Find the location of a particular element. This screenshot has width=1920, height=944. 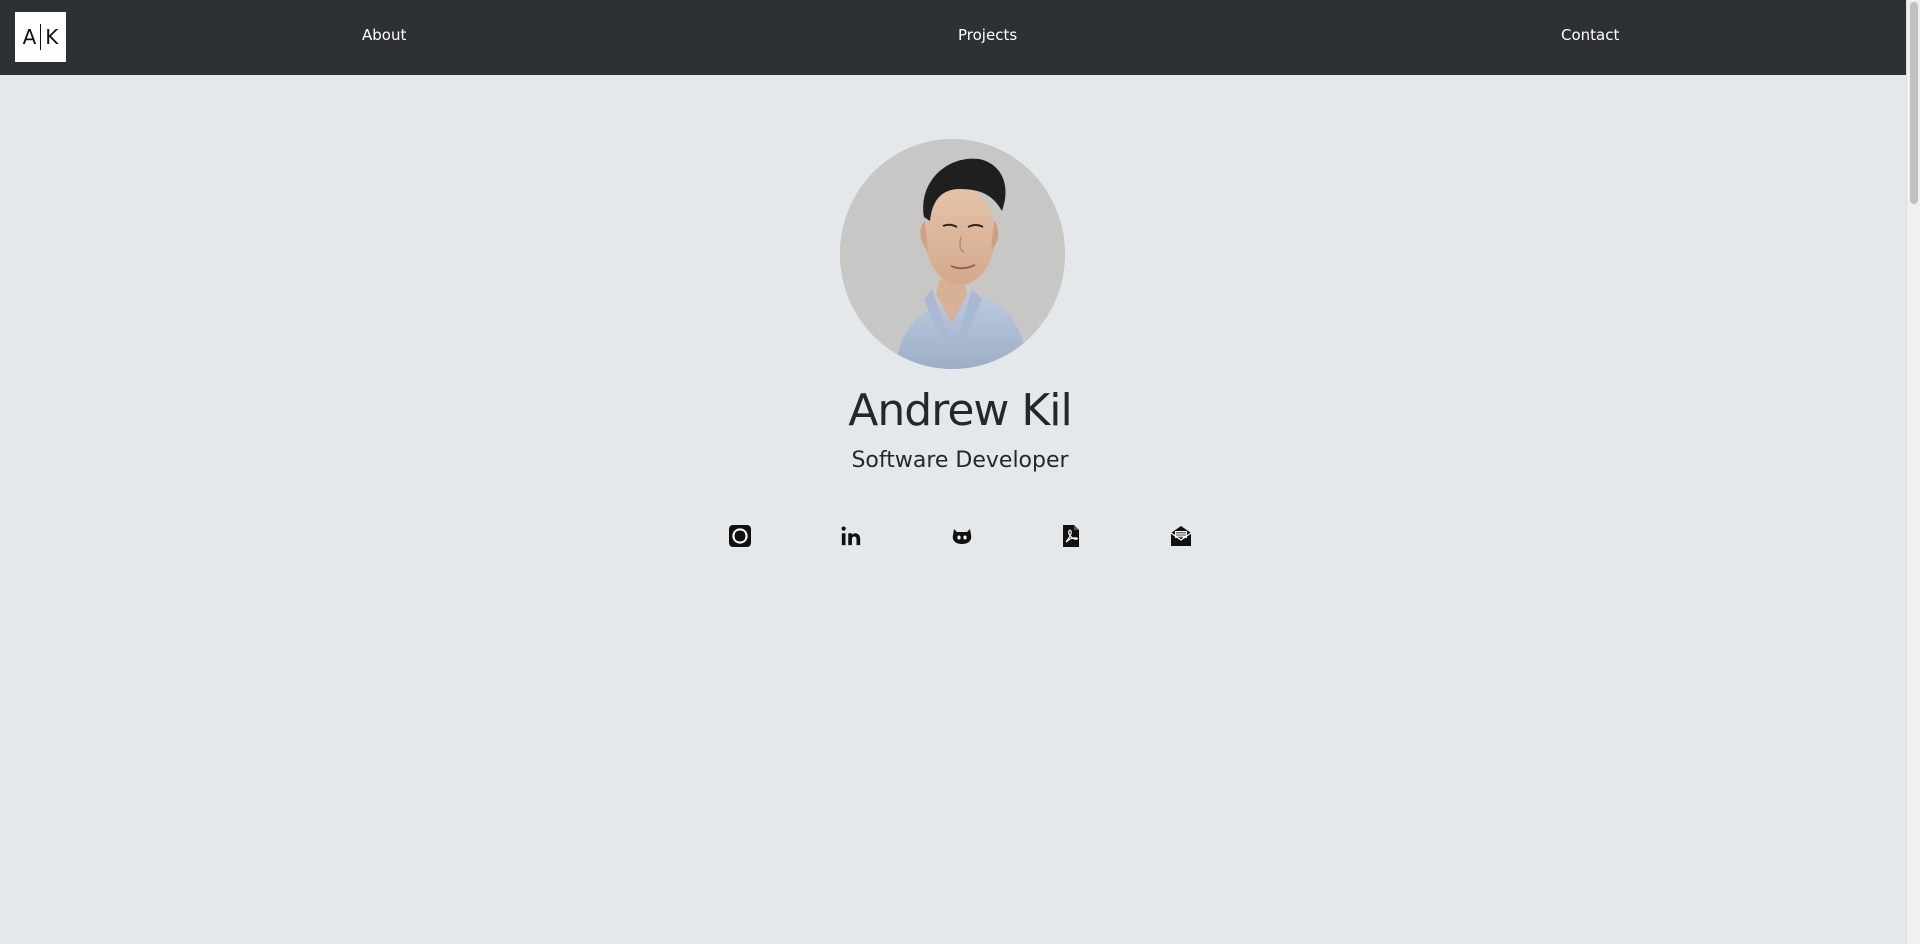

email-icon-svg is located at coordinates (1181, 536).